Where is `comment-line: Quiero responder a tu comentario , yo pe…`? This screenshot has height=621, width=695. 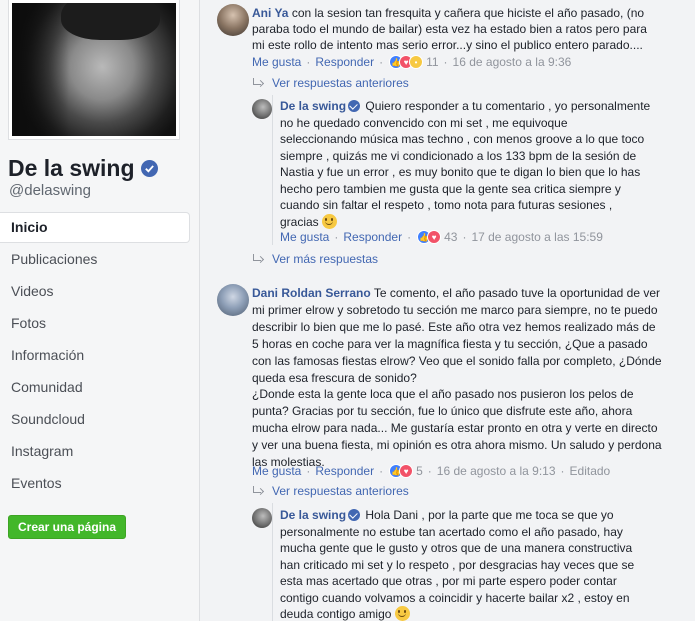
comment-line: Quiero responder a tu comentario , yo pe… is located at coordinates (508, 106).